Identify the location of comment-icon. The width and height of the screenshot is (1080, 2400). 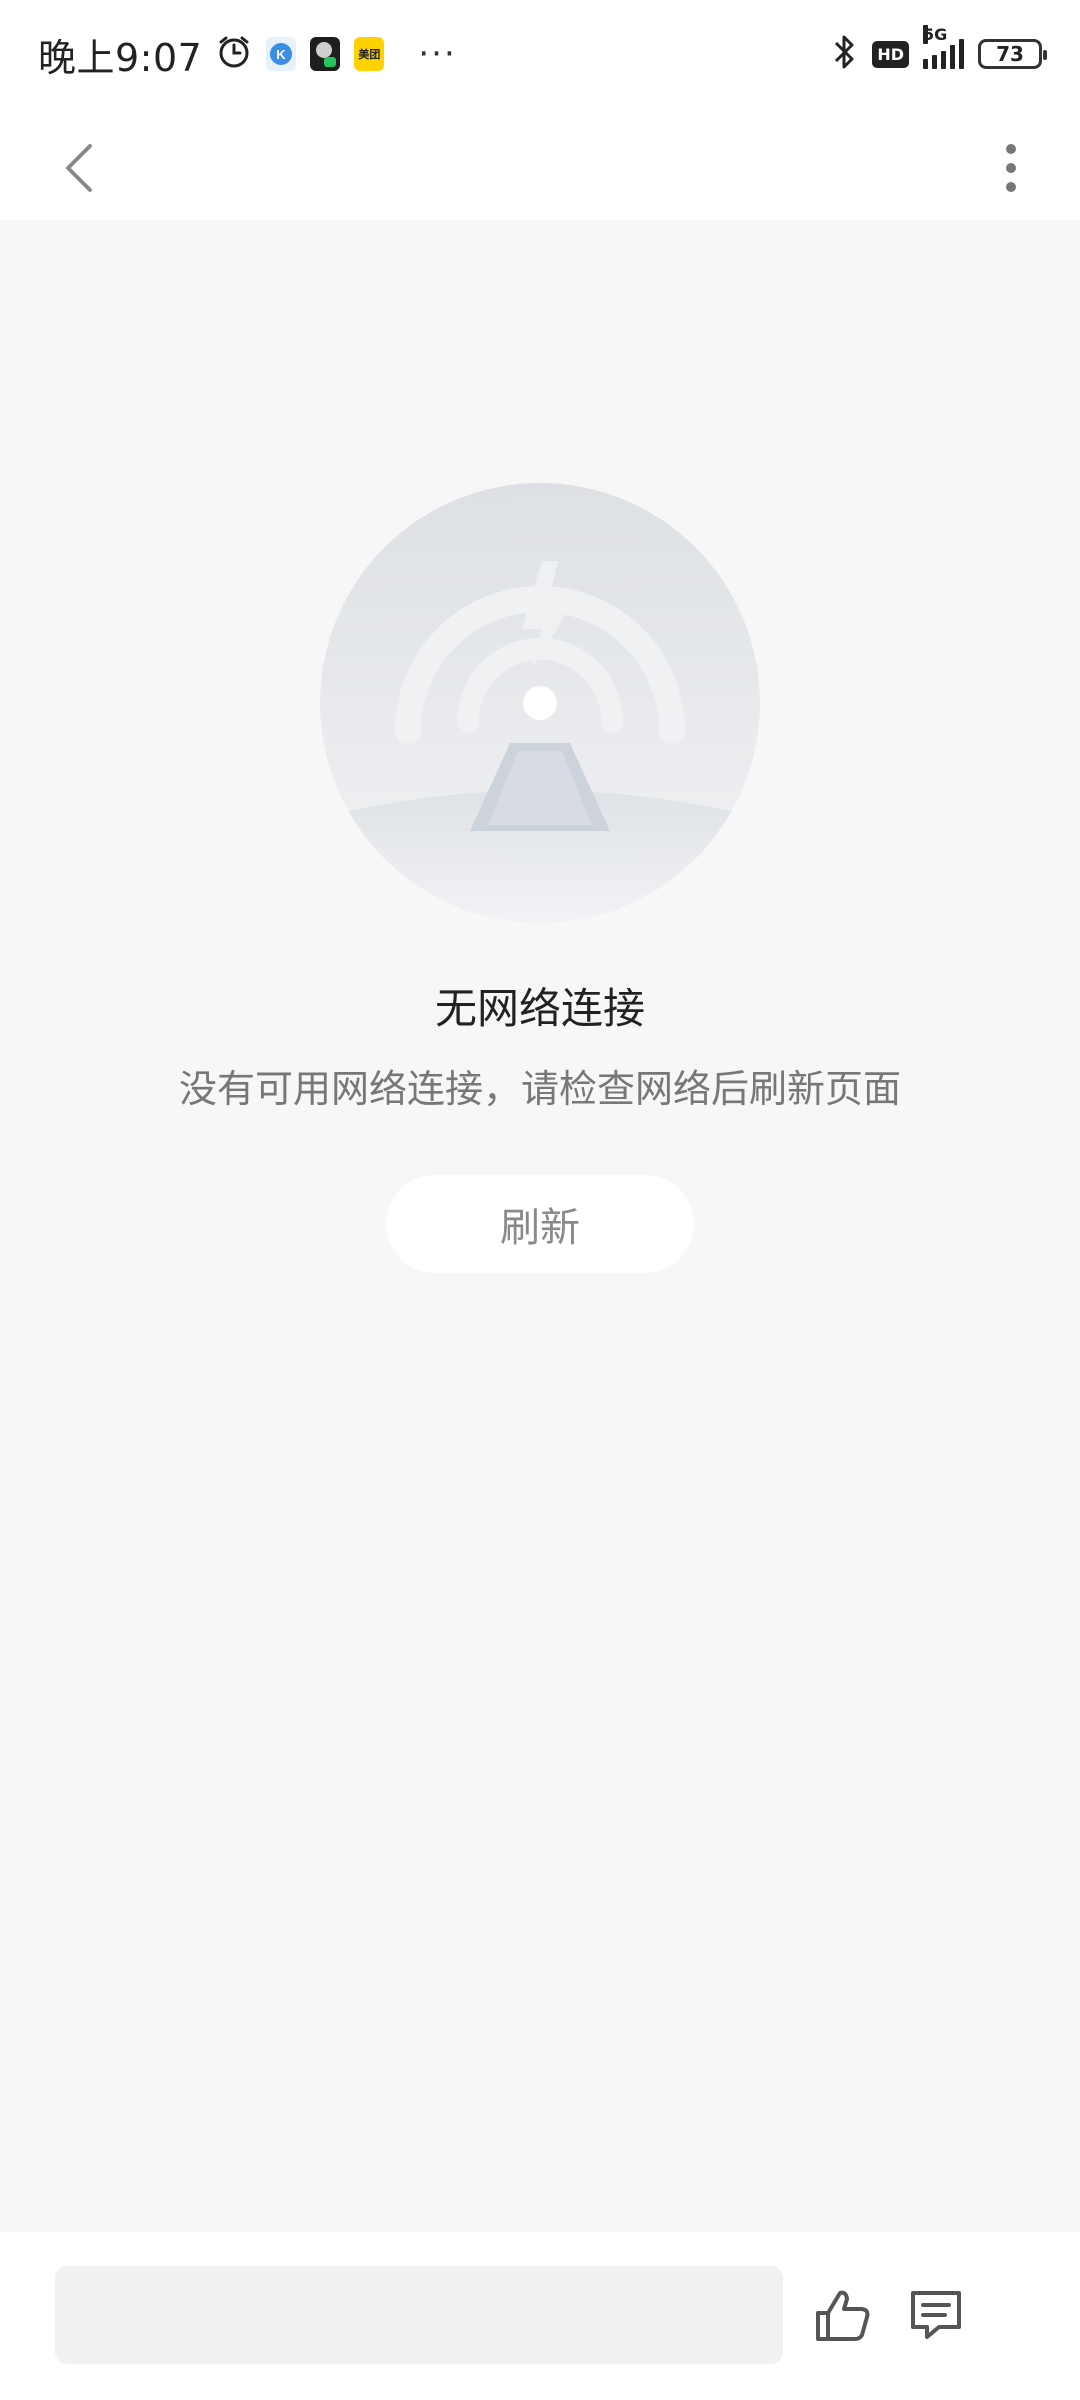
(936, 2315).